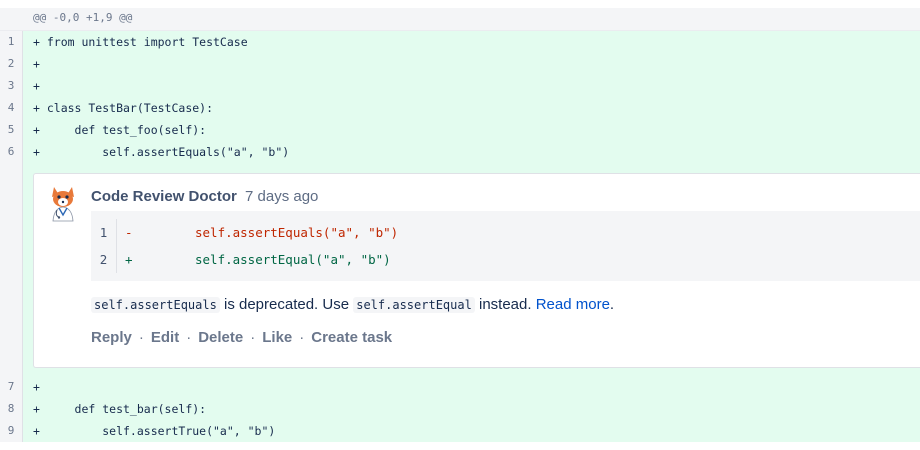  What do you see at coordinates (11, 269) in the screenshot?
I see `comment-gutter` at bounding box center [11, 269].